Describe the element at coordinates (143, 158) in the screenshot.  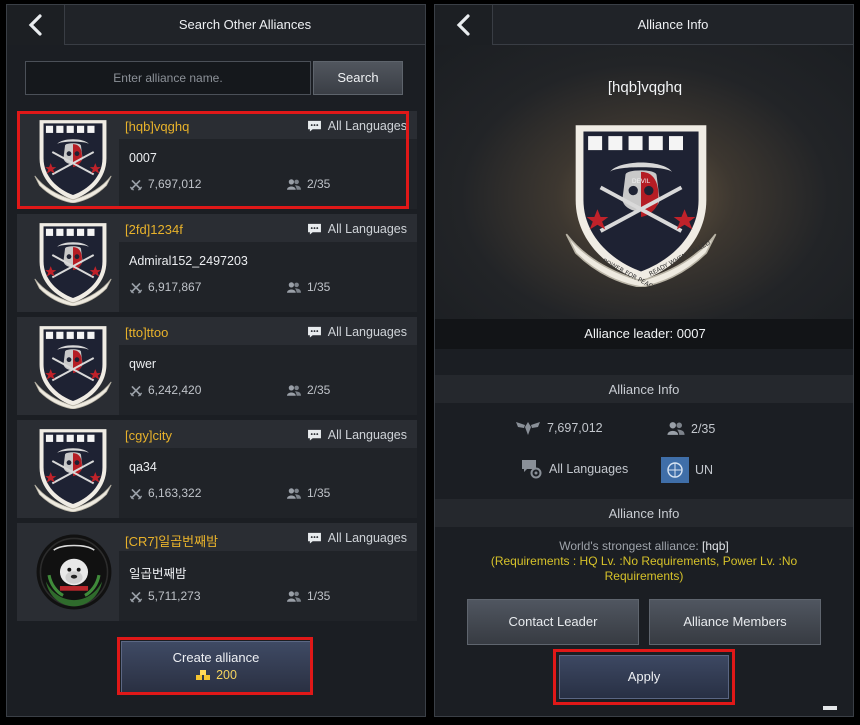
I see `alliance-leader: 0007` at that location.